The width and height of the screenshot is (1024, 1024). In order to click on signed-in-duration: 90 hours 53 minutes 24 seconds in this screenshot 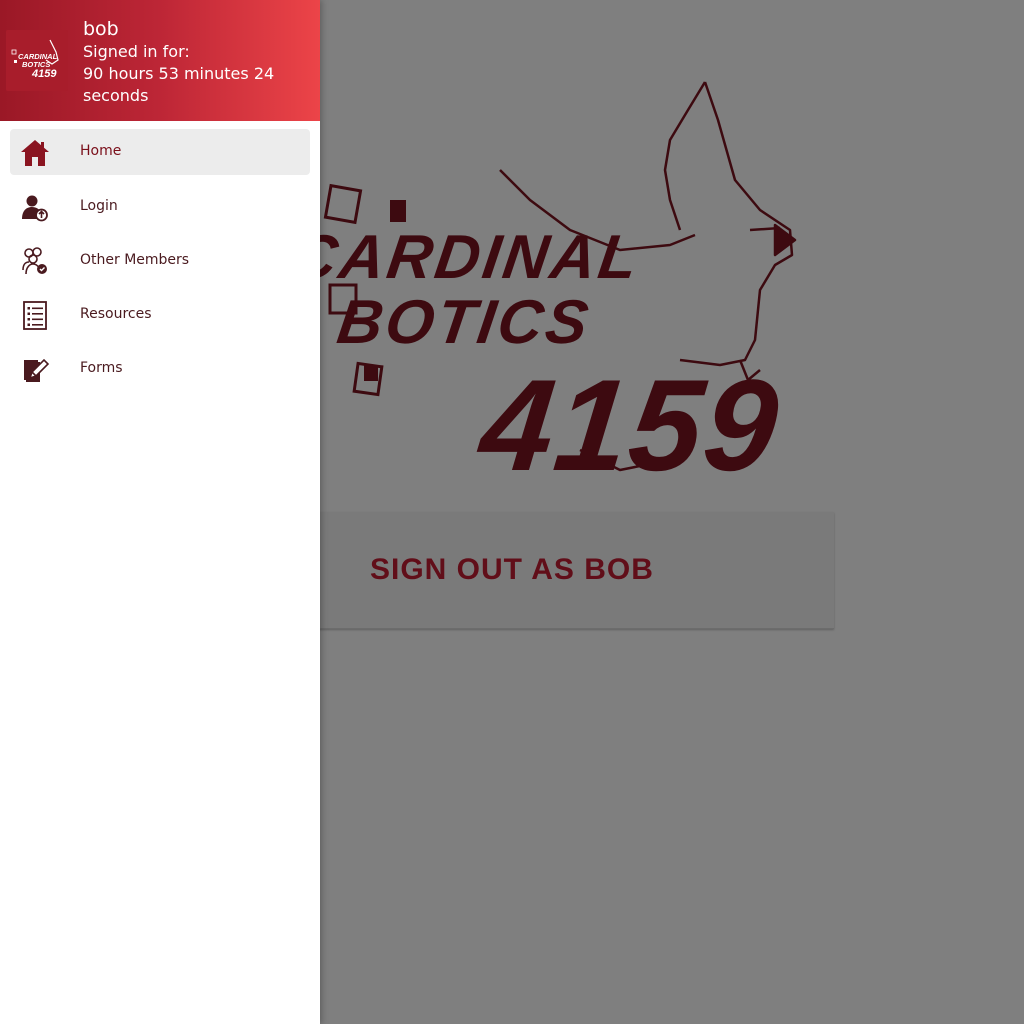, I will do `click(179, 84)`.